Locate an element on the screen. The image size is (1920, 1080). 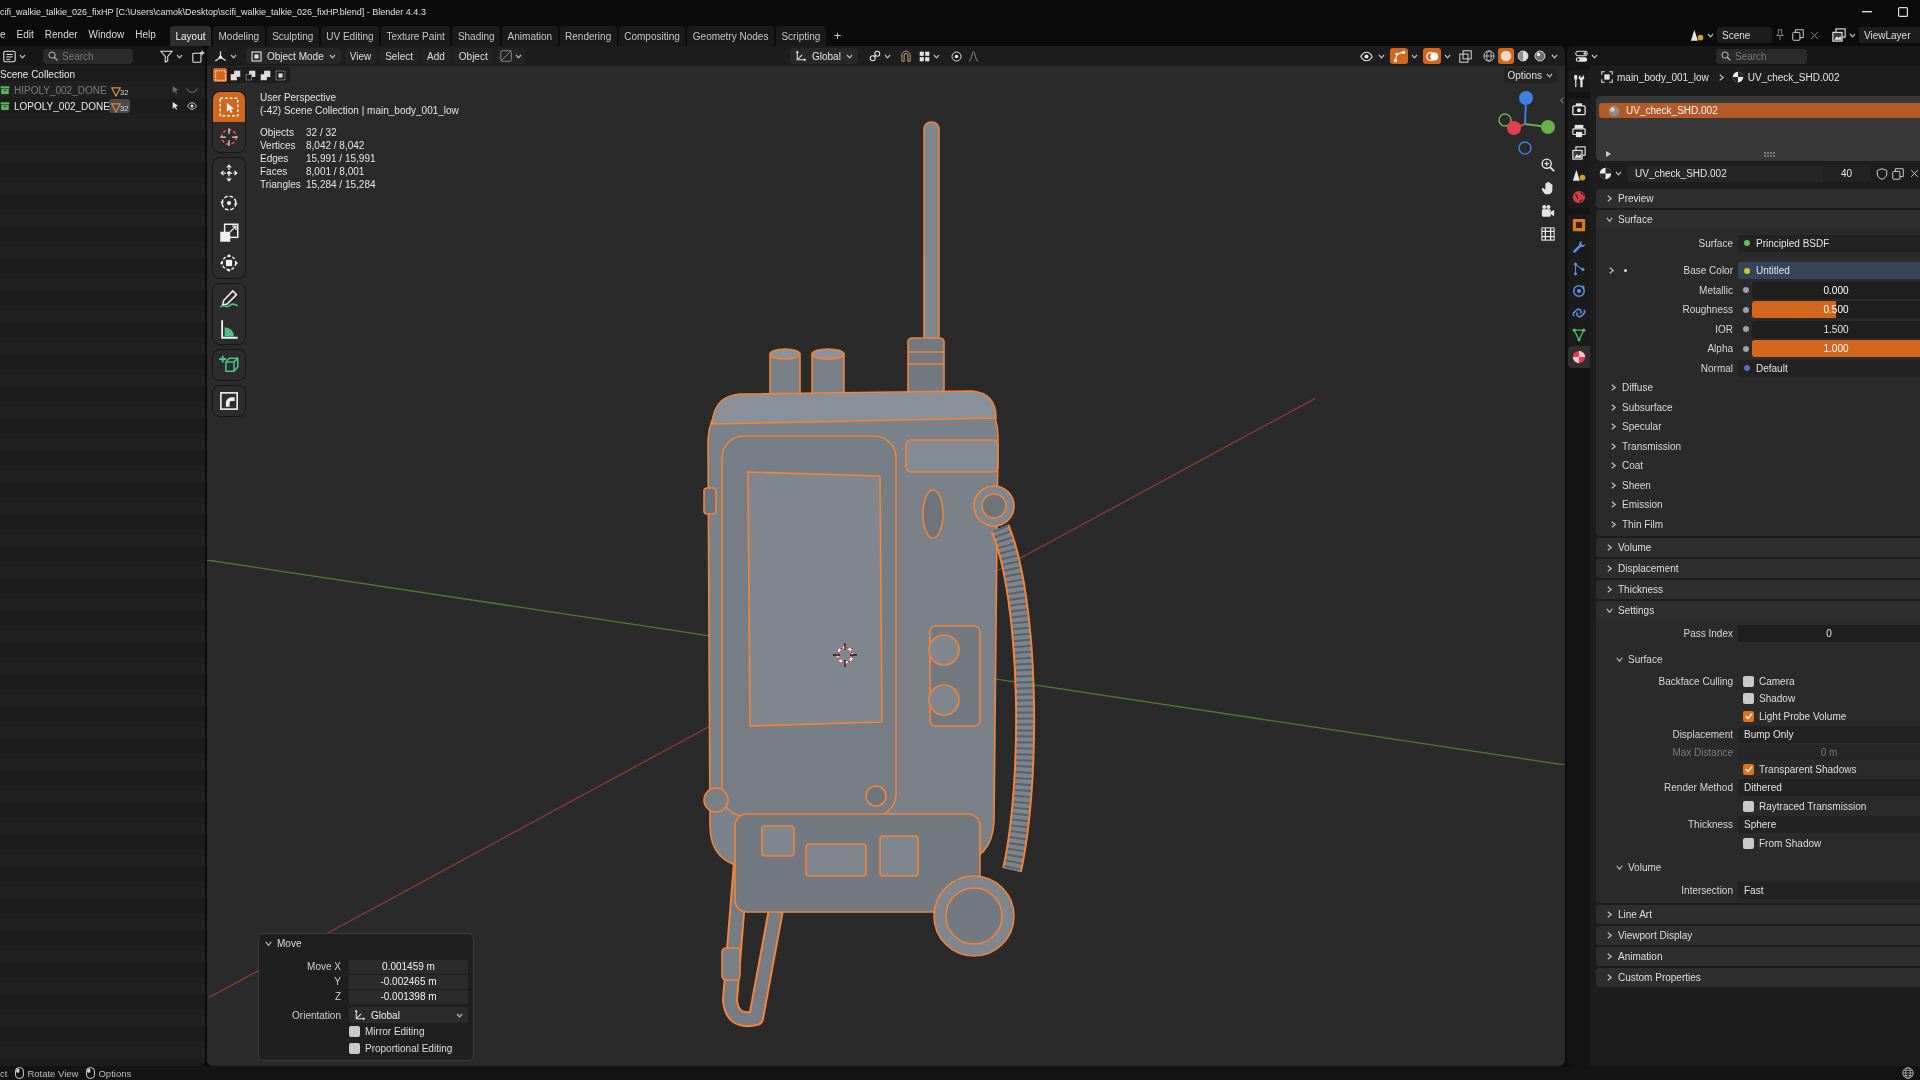
panel-header: Surface is located at coordinates (1758, 219).